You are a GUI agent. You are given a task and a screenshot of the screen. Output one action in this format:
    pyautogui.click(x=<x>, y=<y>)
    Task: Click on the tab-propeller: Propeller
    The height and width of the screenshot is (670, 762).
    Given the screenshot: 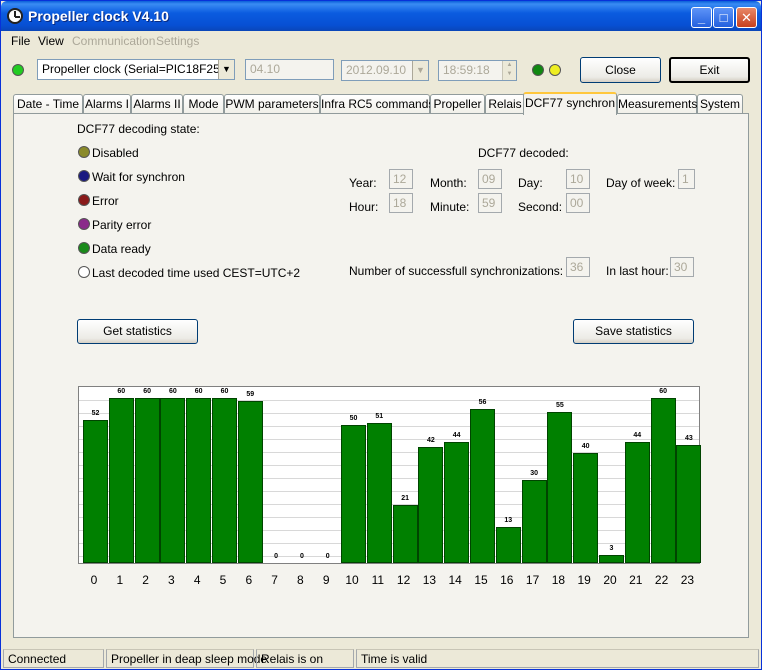 What is the action you would take?
    pyautogui.click(x=457, y=104)
    